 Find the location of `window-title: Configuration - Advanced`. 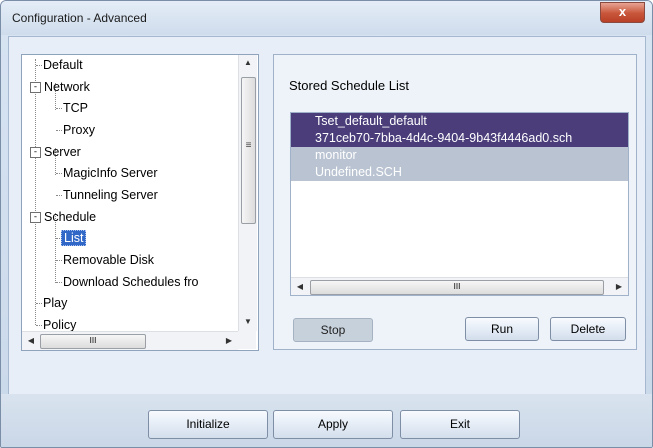

window-title: Configuration - Advanced is located at coordinates (79, 18).